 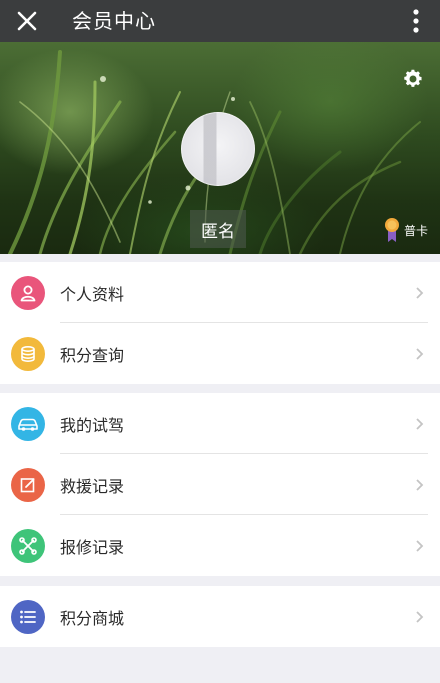 I want to click on wrench-icon-badge, so click(x=28, y=545).